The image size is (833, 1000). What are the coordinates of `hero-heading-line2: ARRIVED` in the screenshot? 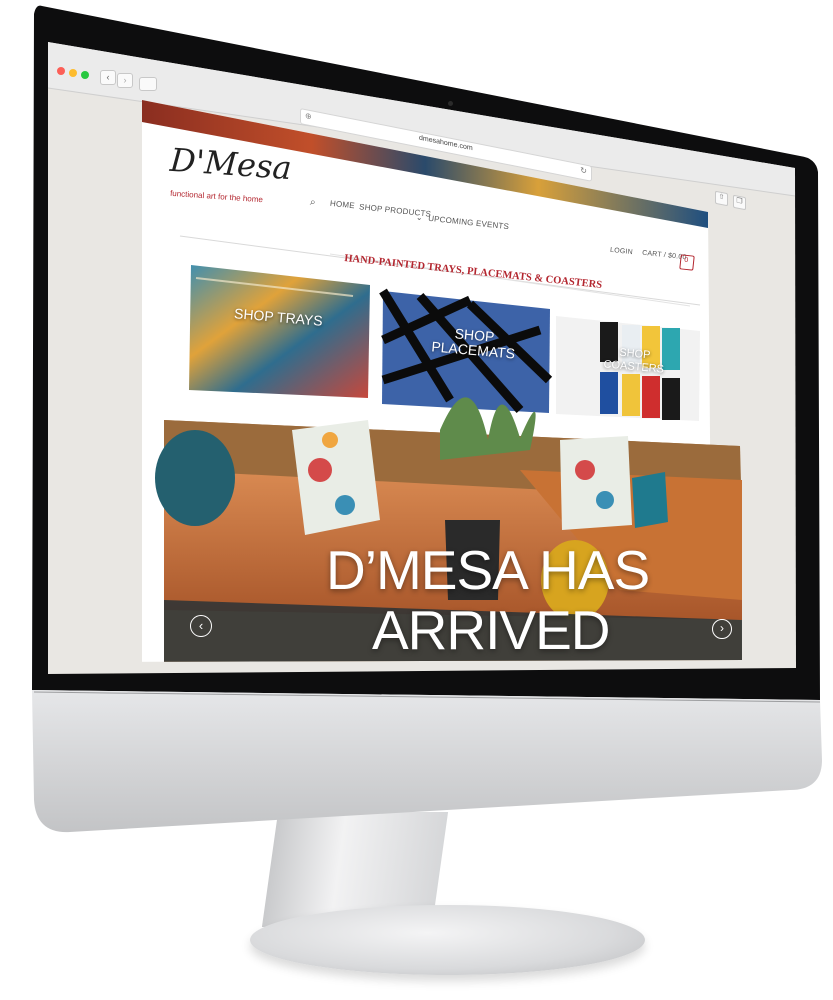 It's located at (491, 630).